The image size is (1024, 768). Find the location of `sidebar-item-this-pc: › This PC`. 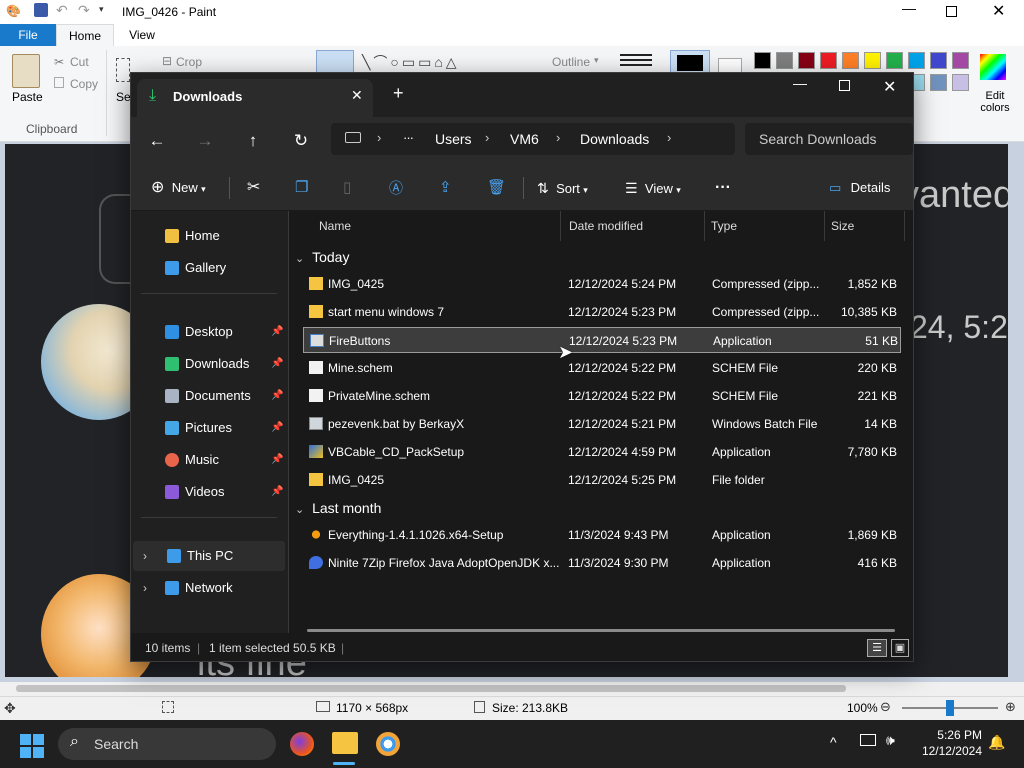

sidebar-item-this-pc: › This PC is located at coordinates (209, 556).